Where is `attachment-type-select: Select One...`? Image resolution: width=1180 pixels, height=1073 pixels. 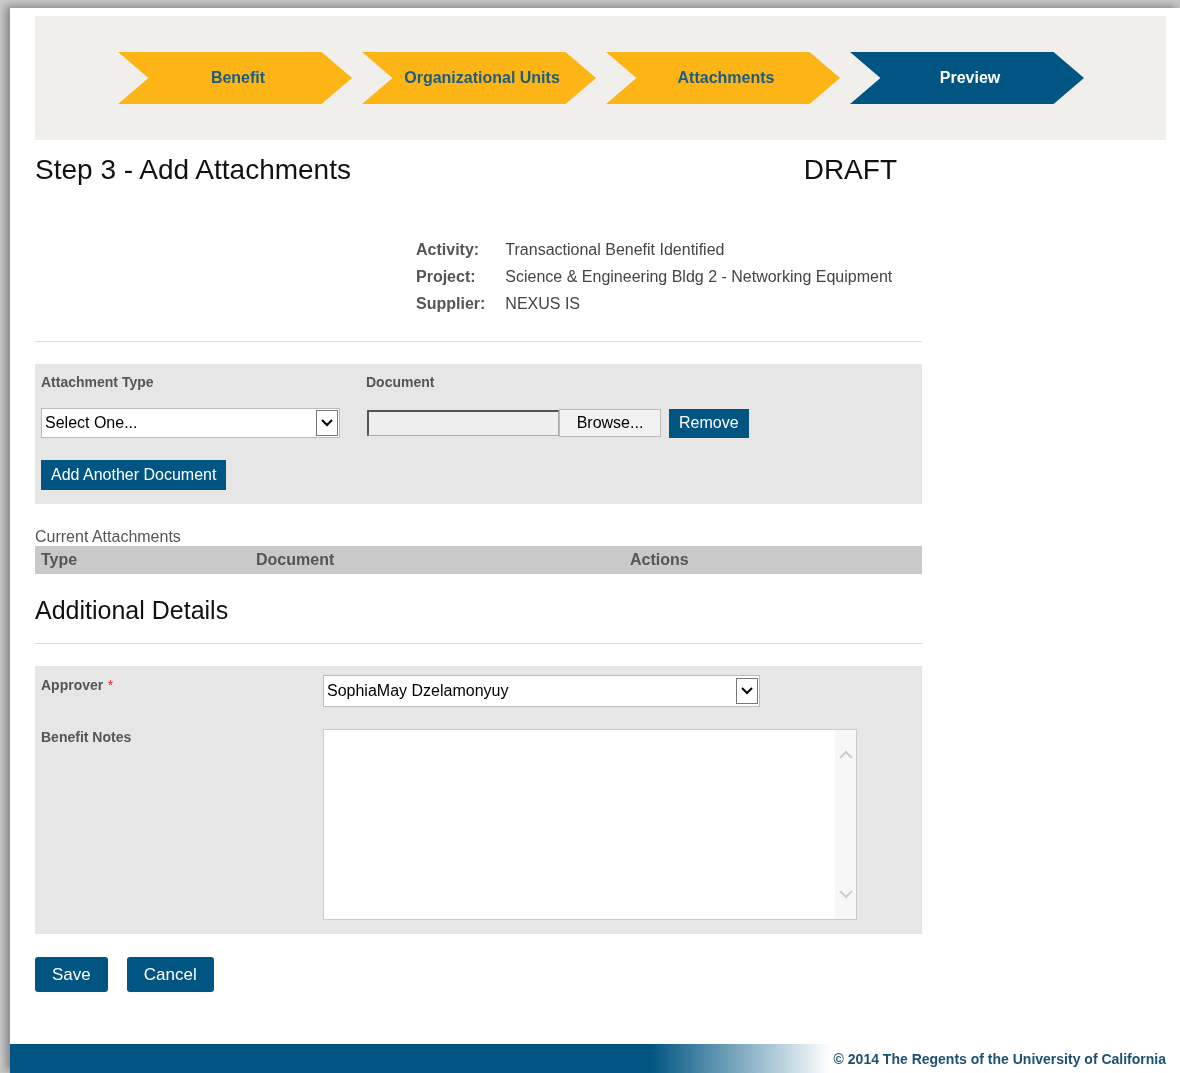
attachment-type-select: Select One... is located at coordinates (190, 423).